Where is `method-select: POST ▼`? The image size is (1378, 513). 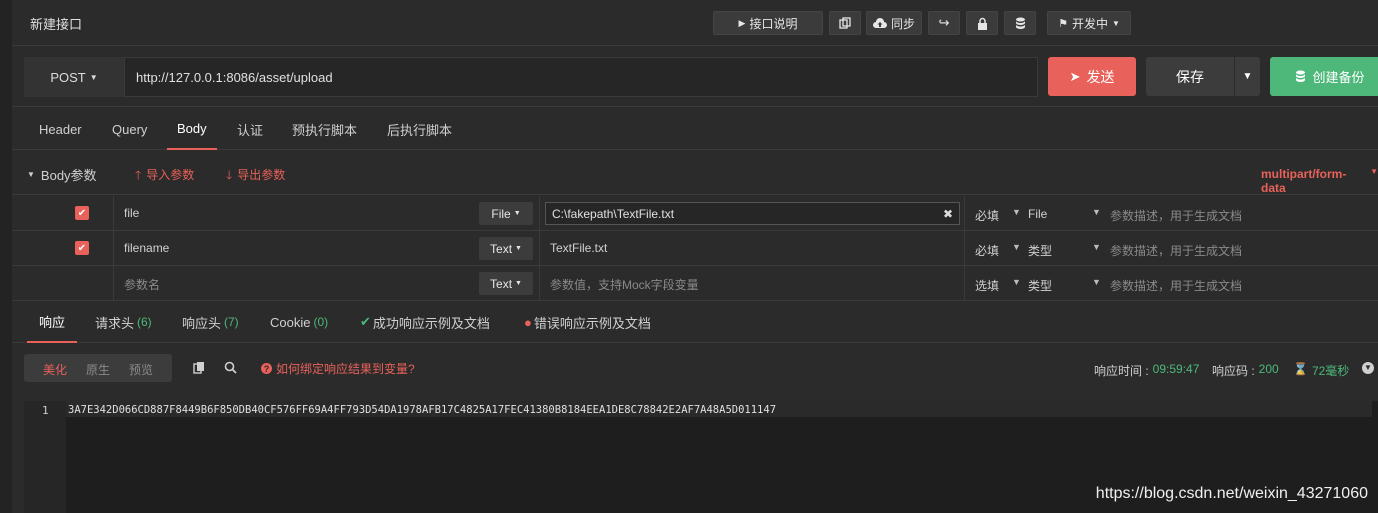 method-select: POST ▼ is located at coordinates (74, 77).